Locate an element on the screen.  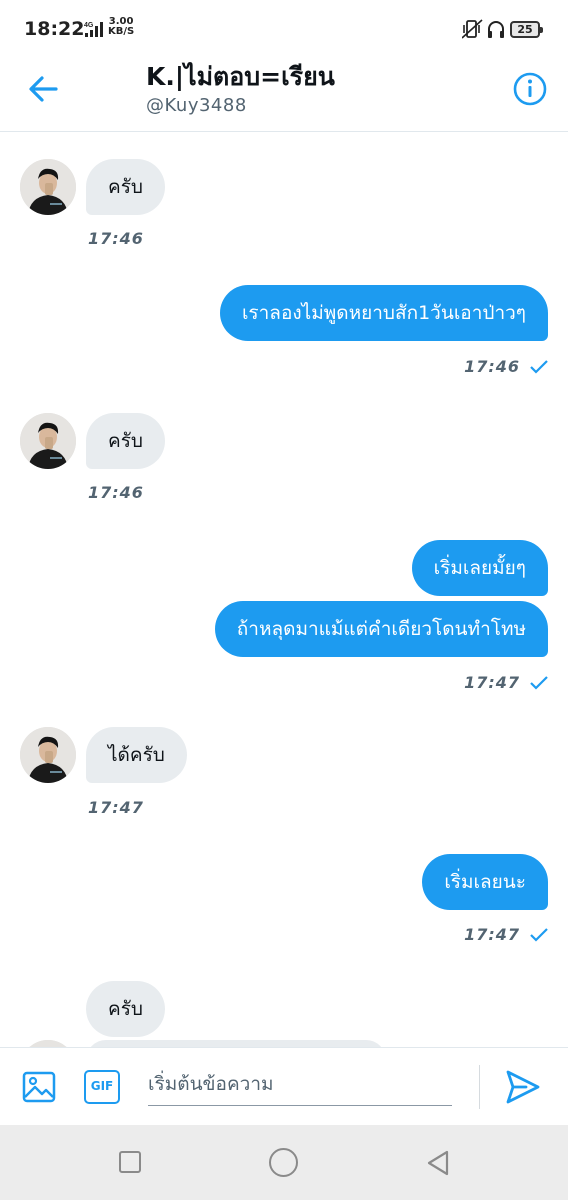
conversation-header: K.|ไม่ตอบ=เรียน @Kuy3488 is located at coordinates (284, 95).